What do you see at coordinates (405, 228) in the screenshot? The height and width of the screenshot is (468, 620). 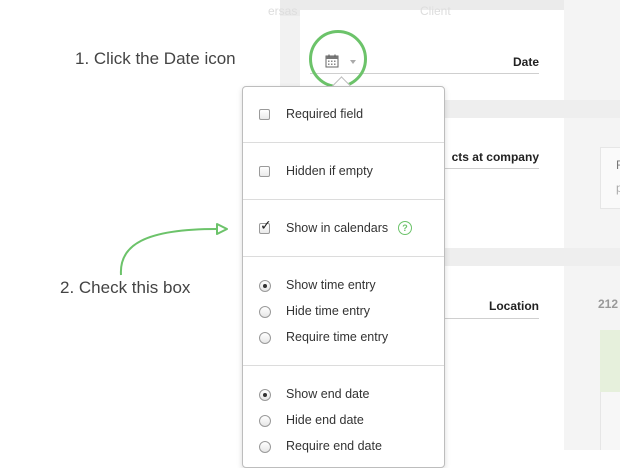 I see `help-icon: ?` at bounding box center [405, 228].